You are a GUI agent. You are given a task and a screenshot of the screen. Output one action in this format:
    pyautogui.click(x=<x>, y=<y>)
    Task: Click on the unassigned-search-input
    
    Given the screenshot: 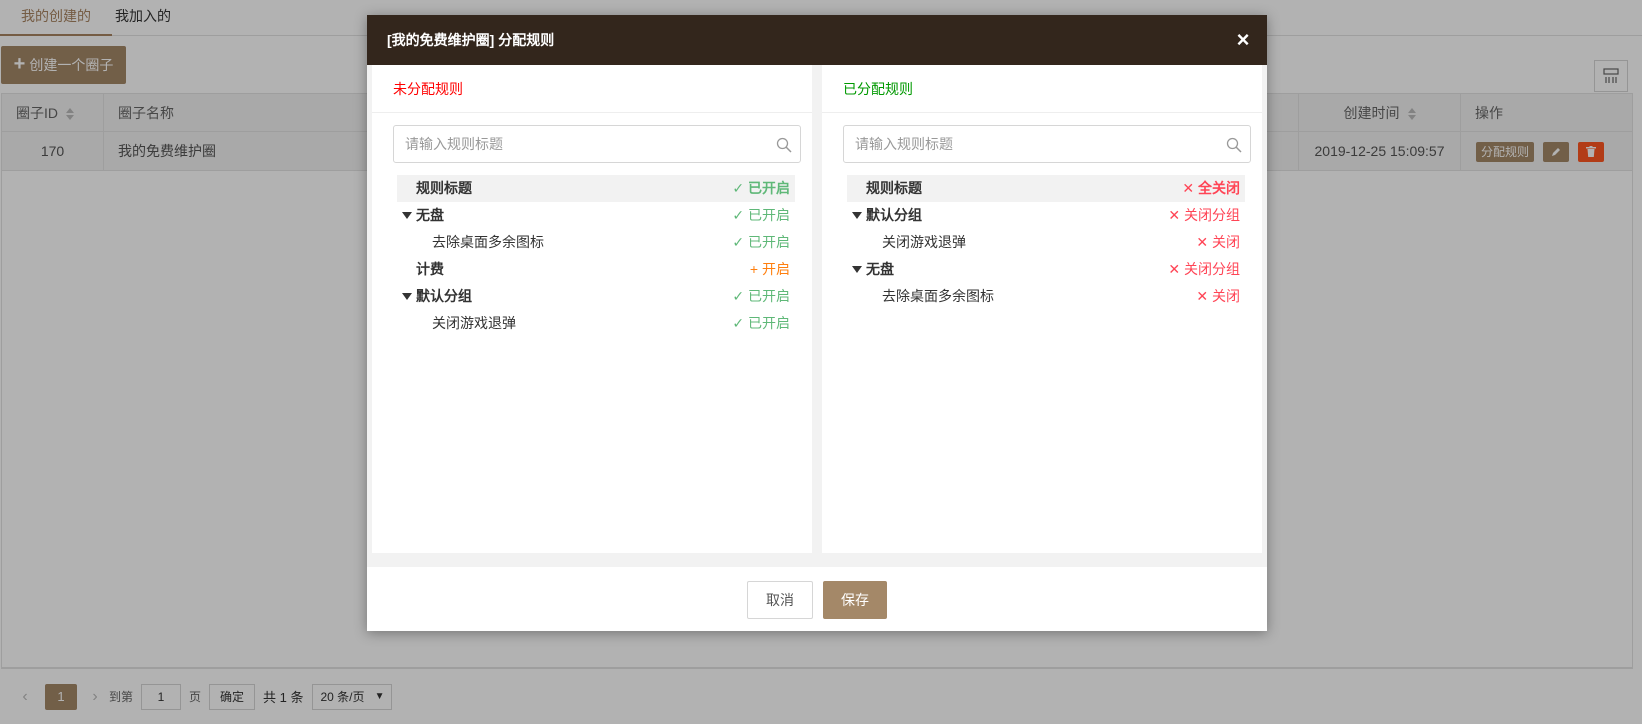 What is the action you would take?
    pyautogui.click(x=574, y=144)
    